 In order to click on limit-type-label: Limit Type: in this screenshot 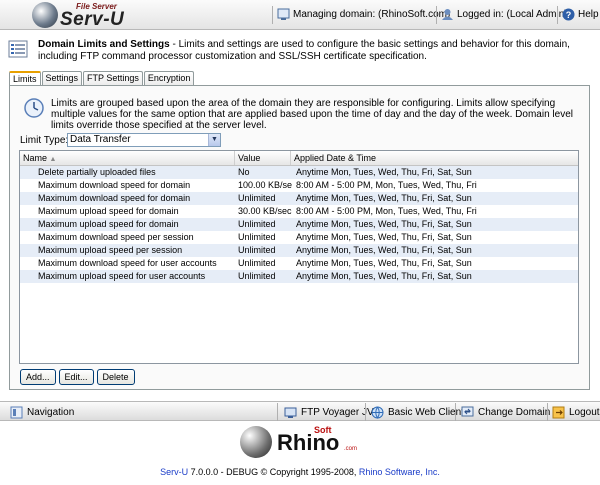, I will do `click(44, 140)`.